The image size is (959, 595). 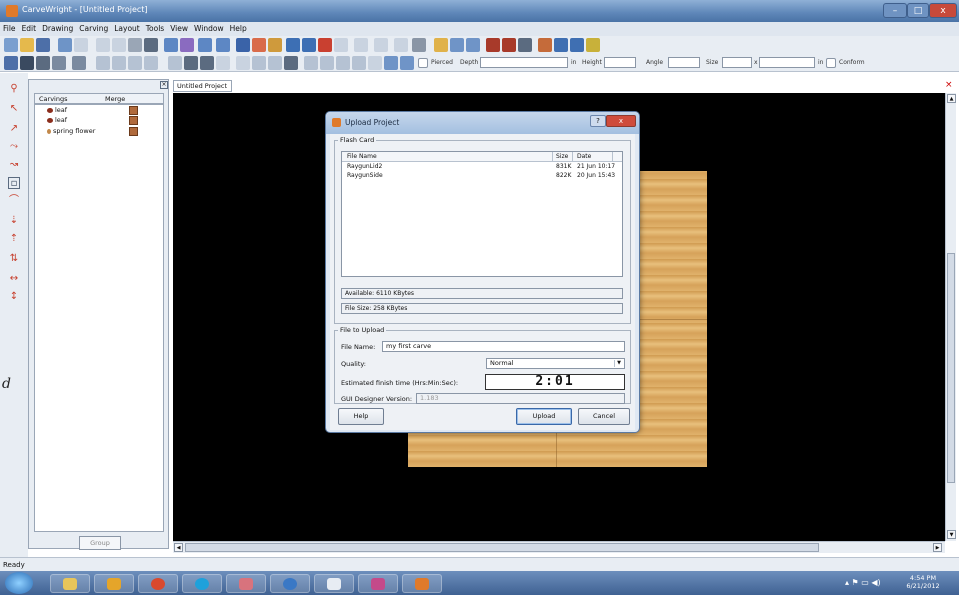 I want to click on taskbar-explorer, so click(x=70, y=583).